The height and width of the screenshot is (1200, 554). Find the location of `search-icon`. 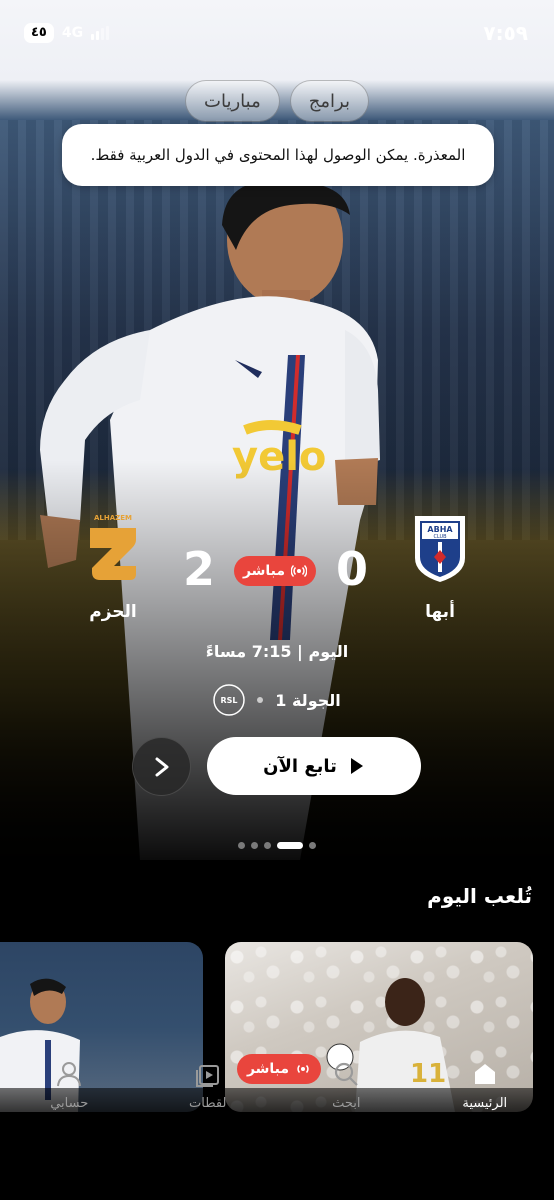

search-icon is located at coordinates (347, 1074).